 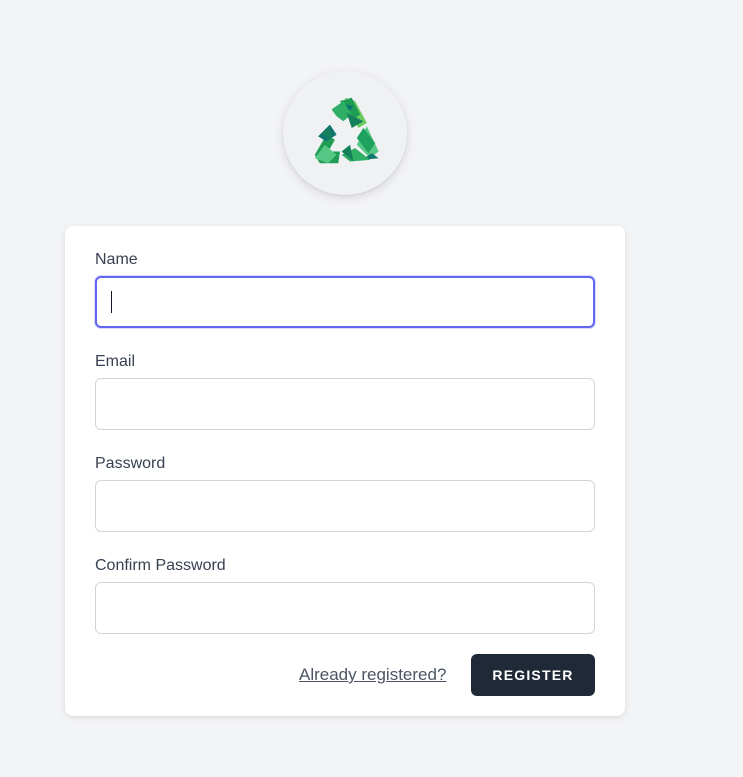 What do you see at coordinates (346, 130) in the screenshot?
I see `recycle-icon` at bounding box center [346, 130].